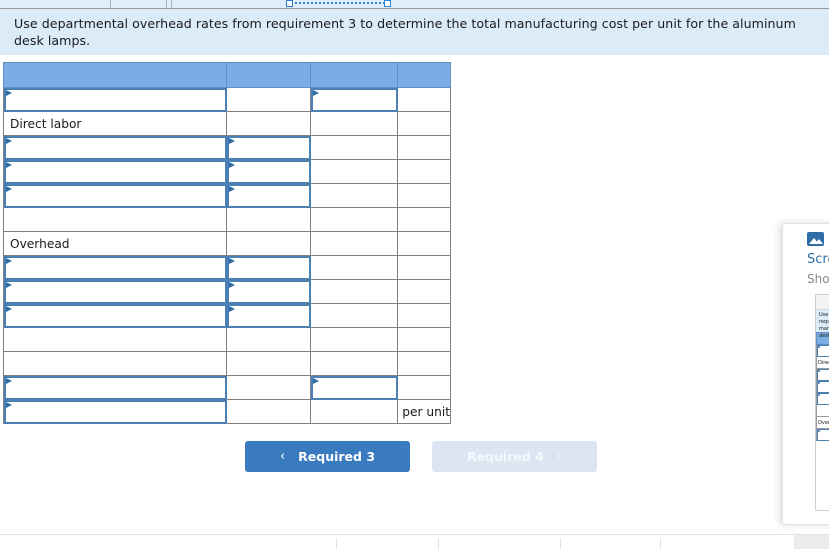  I want to click on table-row: per unit, so click(227, 412).